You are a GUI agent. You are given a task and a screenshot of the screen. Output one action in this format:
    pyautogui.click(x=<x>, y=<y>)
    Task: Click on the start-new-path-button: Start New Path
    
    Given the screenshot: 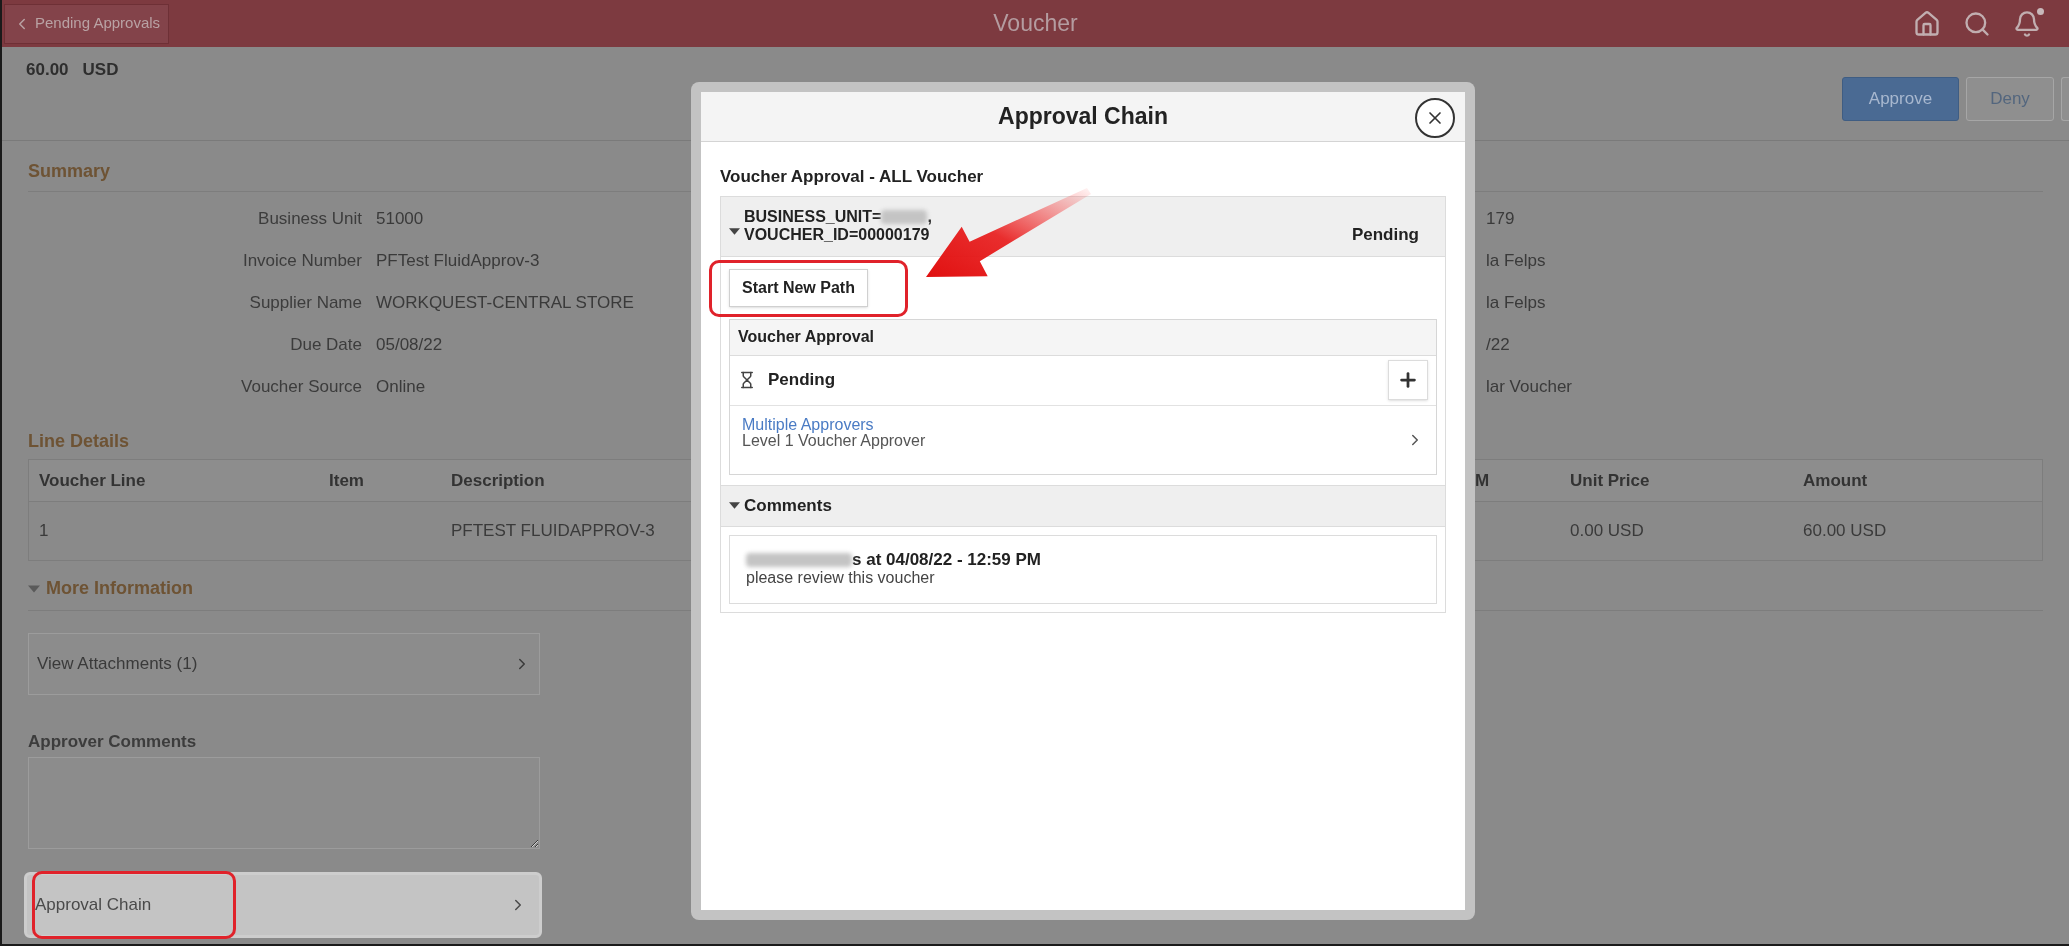 What is the action you would take?
    pyautogui.click(x=798, y=287)
    